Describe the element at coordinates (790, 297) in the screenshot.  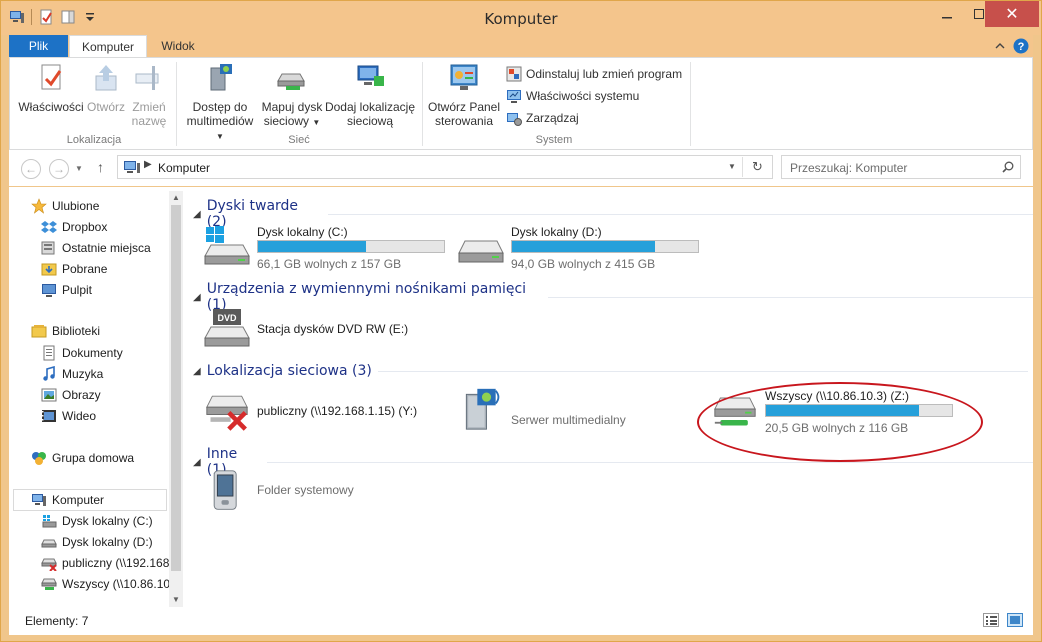
I see `section-divider` at that location.